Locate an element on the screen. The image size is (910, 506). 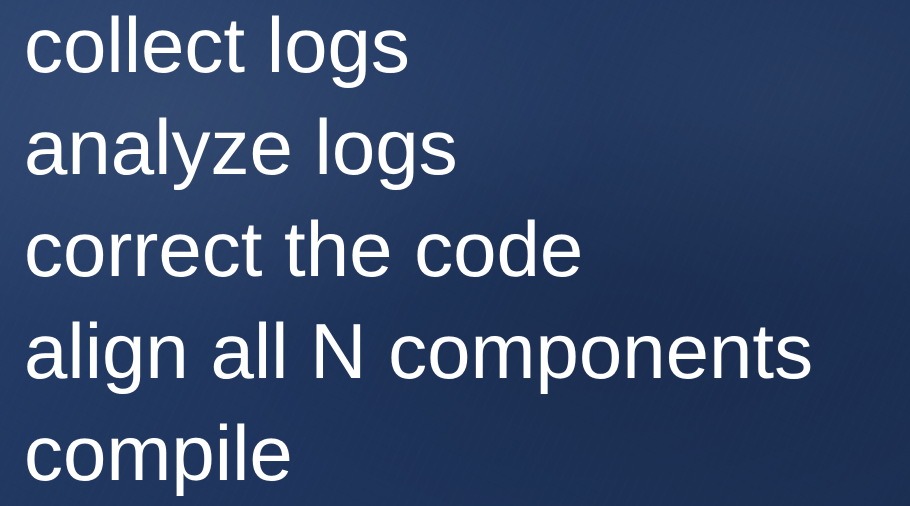
step-line-collect-logs: collect logs is located at coordinates (217, 45).